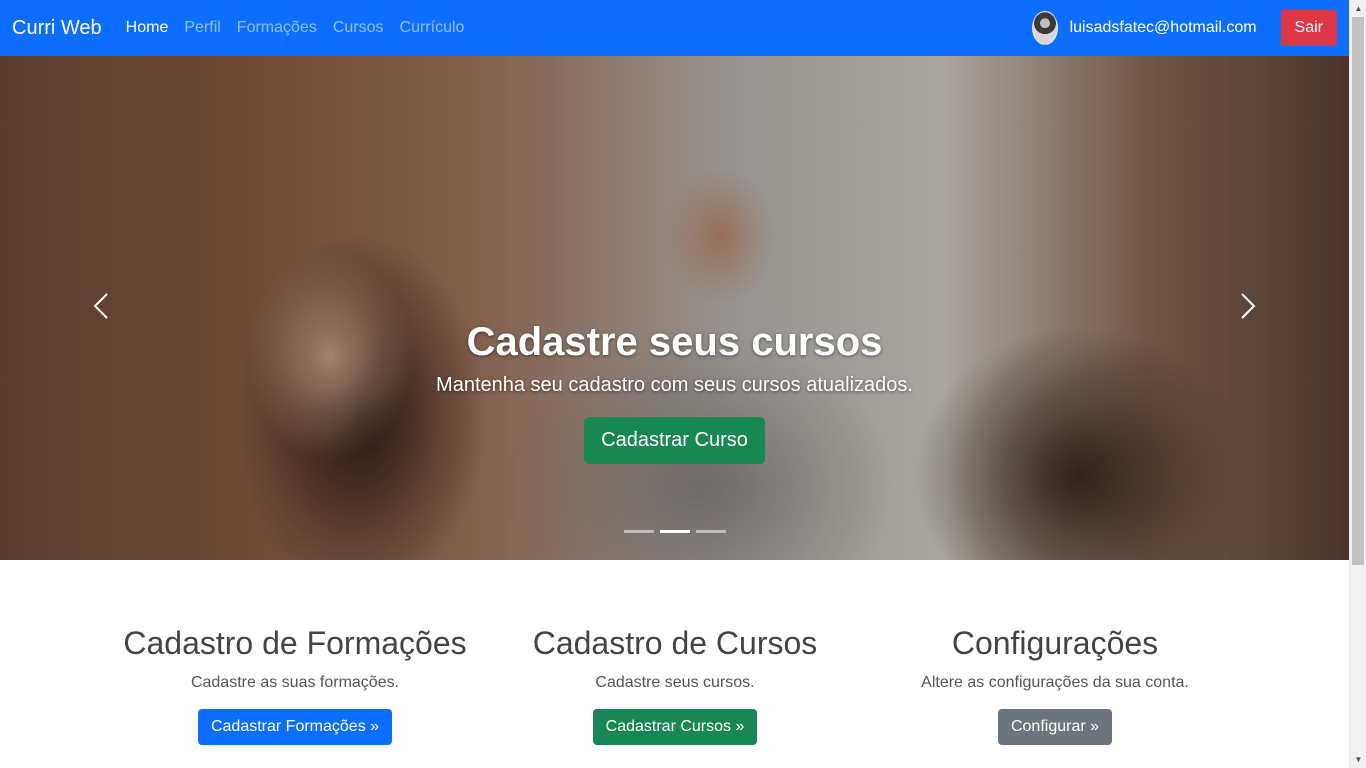  Describe the element at coordinates (295, 643) in the screenshot. I see `feature-title: Cadastro de Formações` at that location.